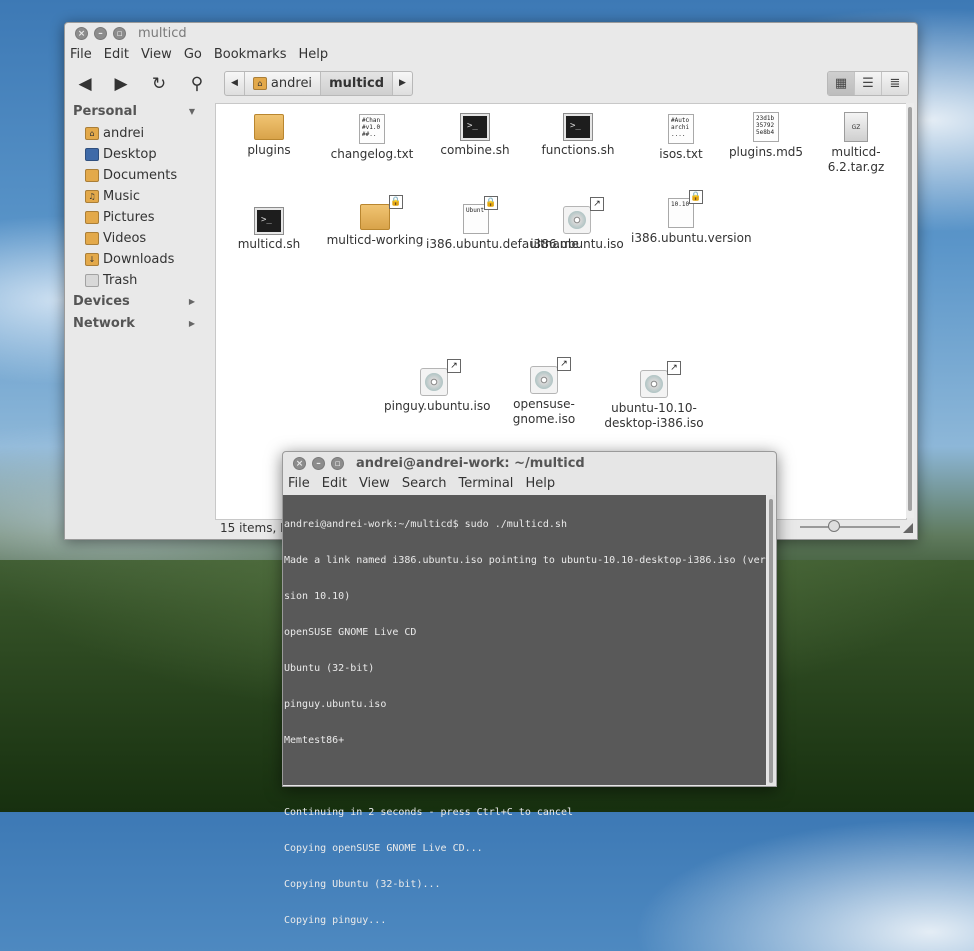 The width and height of the screenshot is (974, 951). Describe the element at coordinates (402, 83) in the screenshot. I see `breadcrumb-right-arrow-icon: ▶` at that location.